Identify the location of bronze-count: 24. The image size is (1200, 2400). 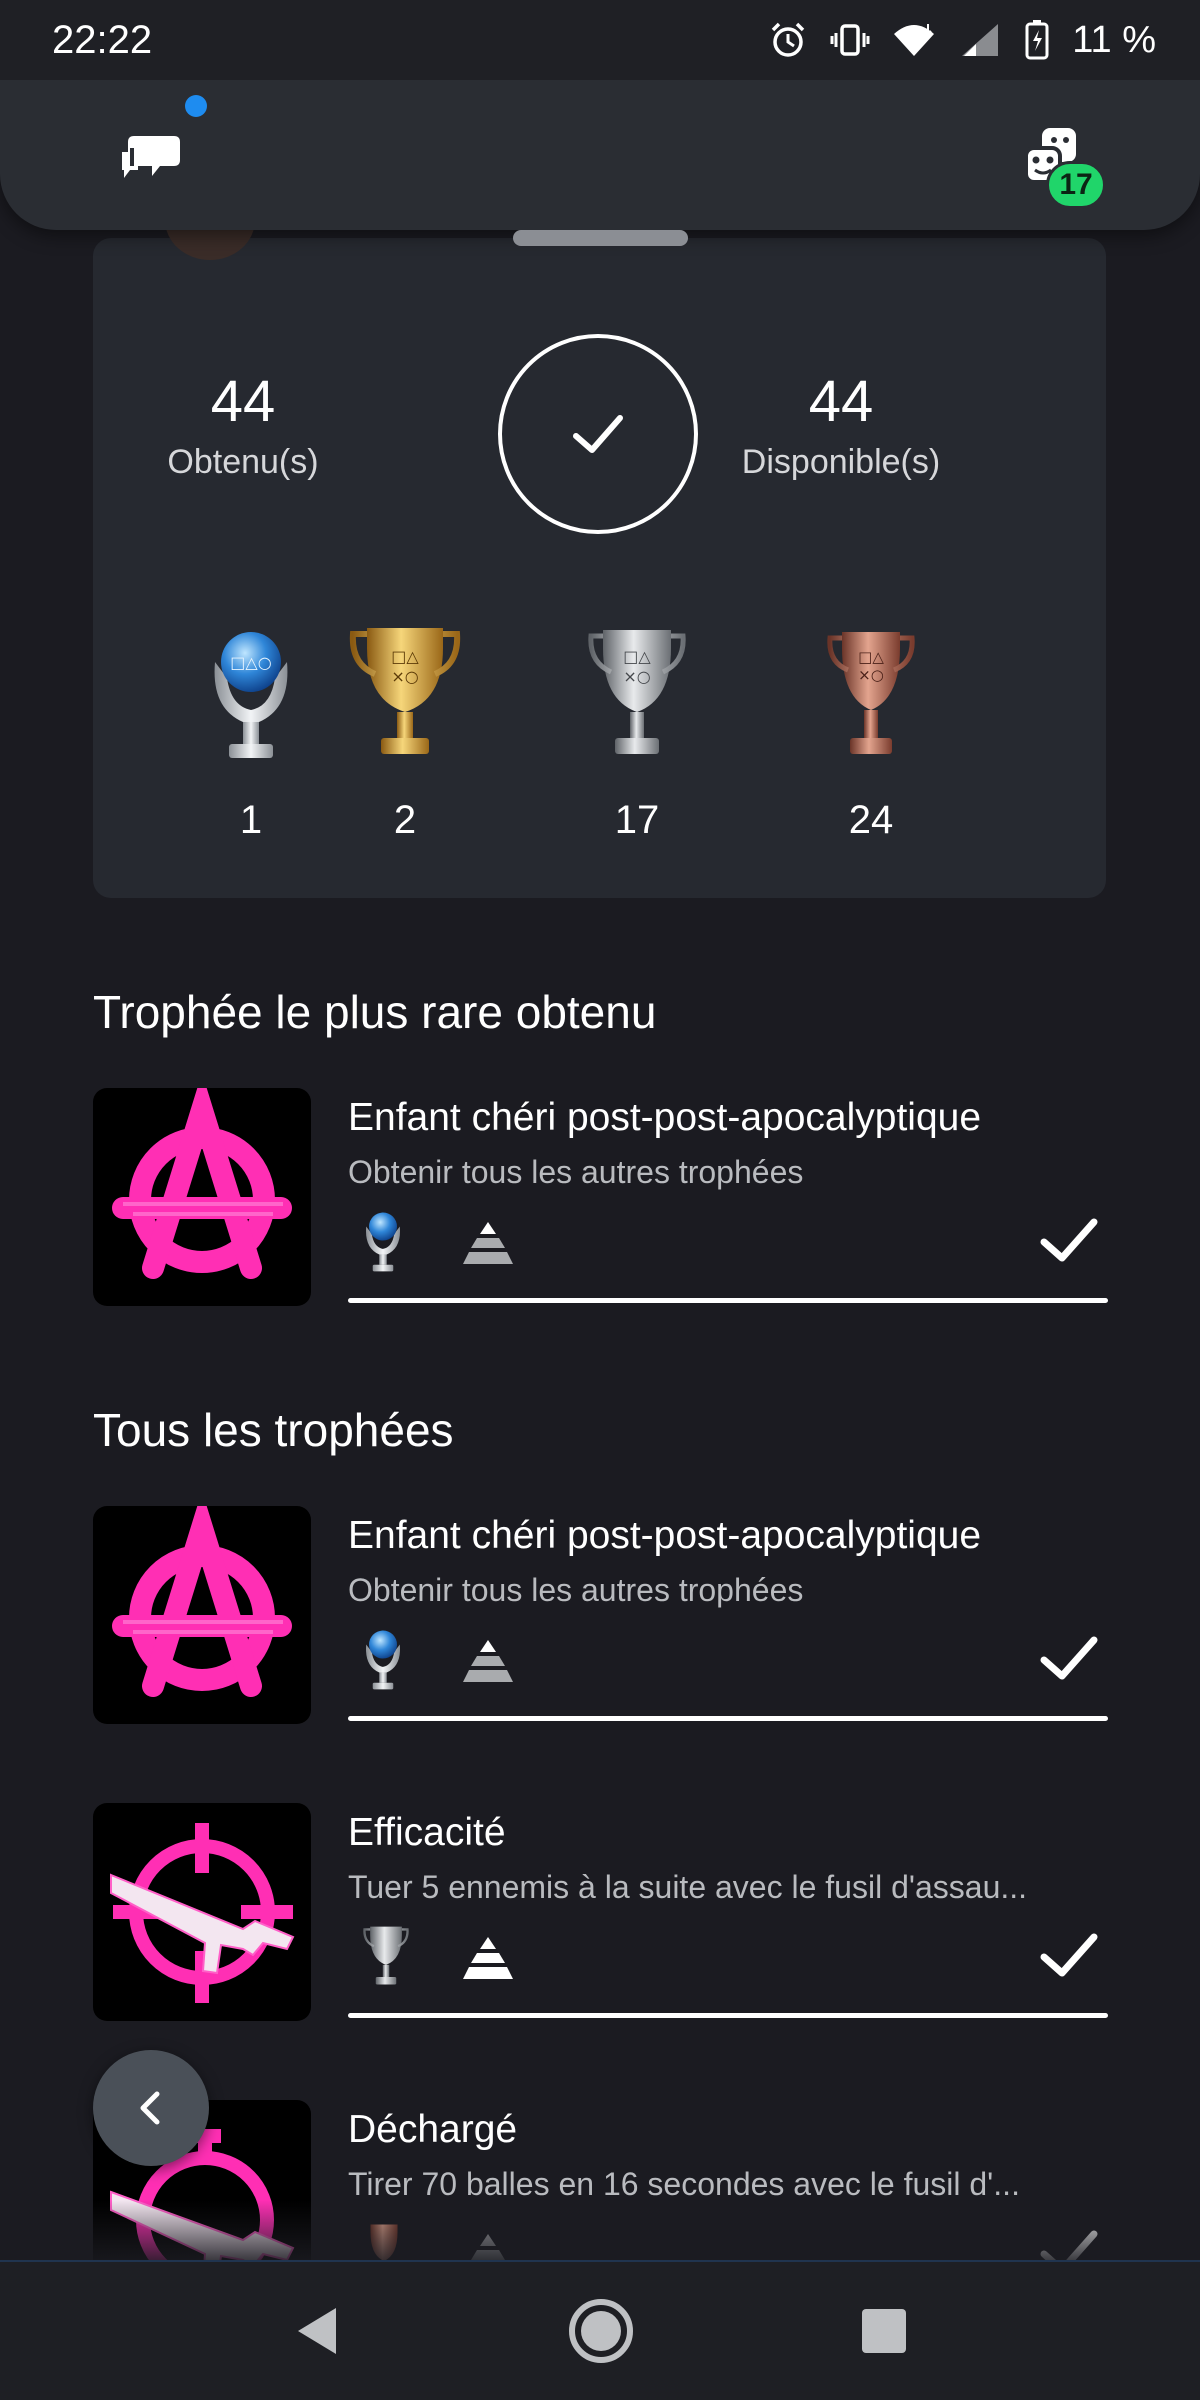
(871, 820).